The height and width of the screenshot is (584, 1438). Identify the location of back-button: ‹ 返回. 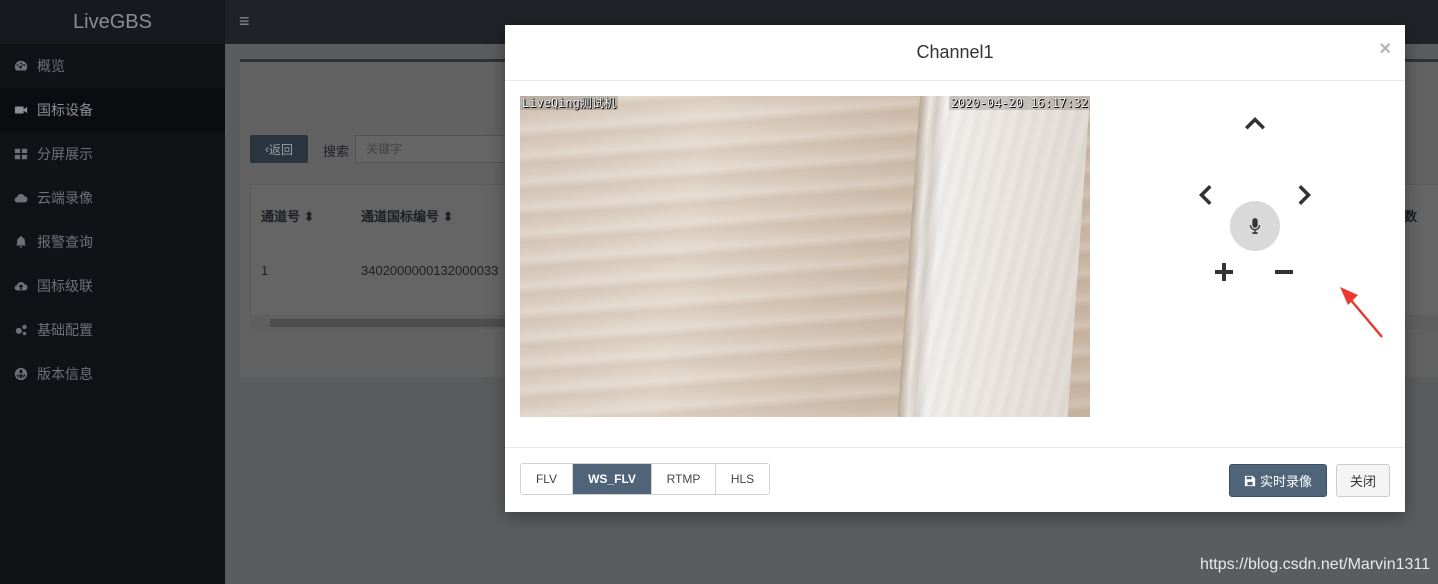
(279, 149).